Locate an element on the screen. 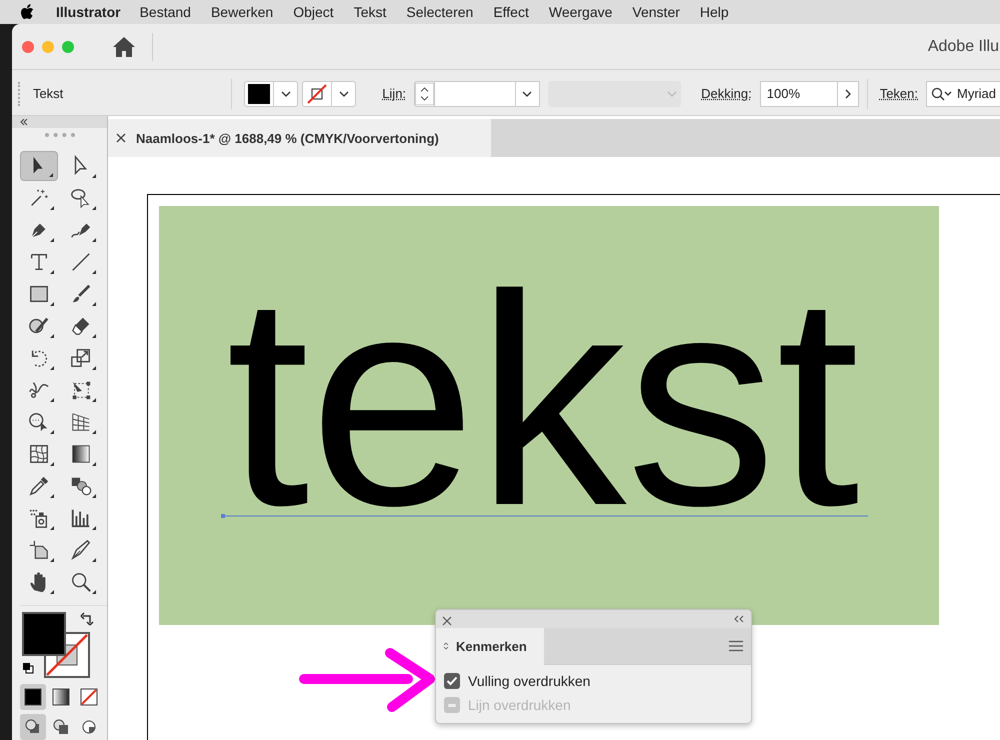 The width and height of the screenshot is (1000, 740). font-name: Myriad is located at coordinates (976, 93).